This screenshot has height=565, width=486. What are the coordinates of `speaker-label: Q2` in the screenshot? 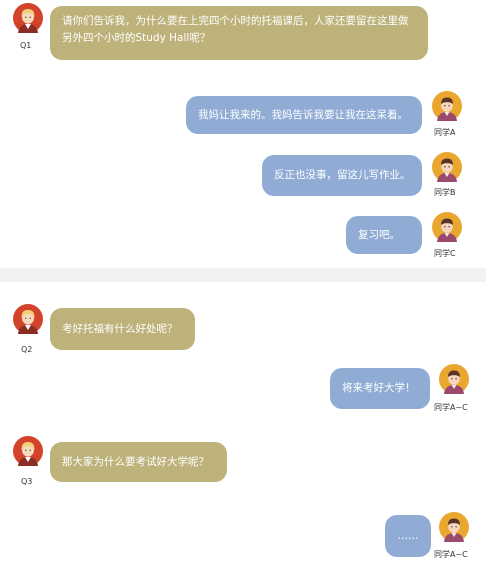 It's located at (27, 349).